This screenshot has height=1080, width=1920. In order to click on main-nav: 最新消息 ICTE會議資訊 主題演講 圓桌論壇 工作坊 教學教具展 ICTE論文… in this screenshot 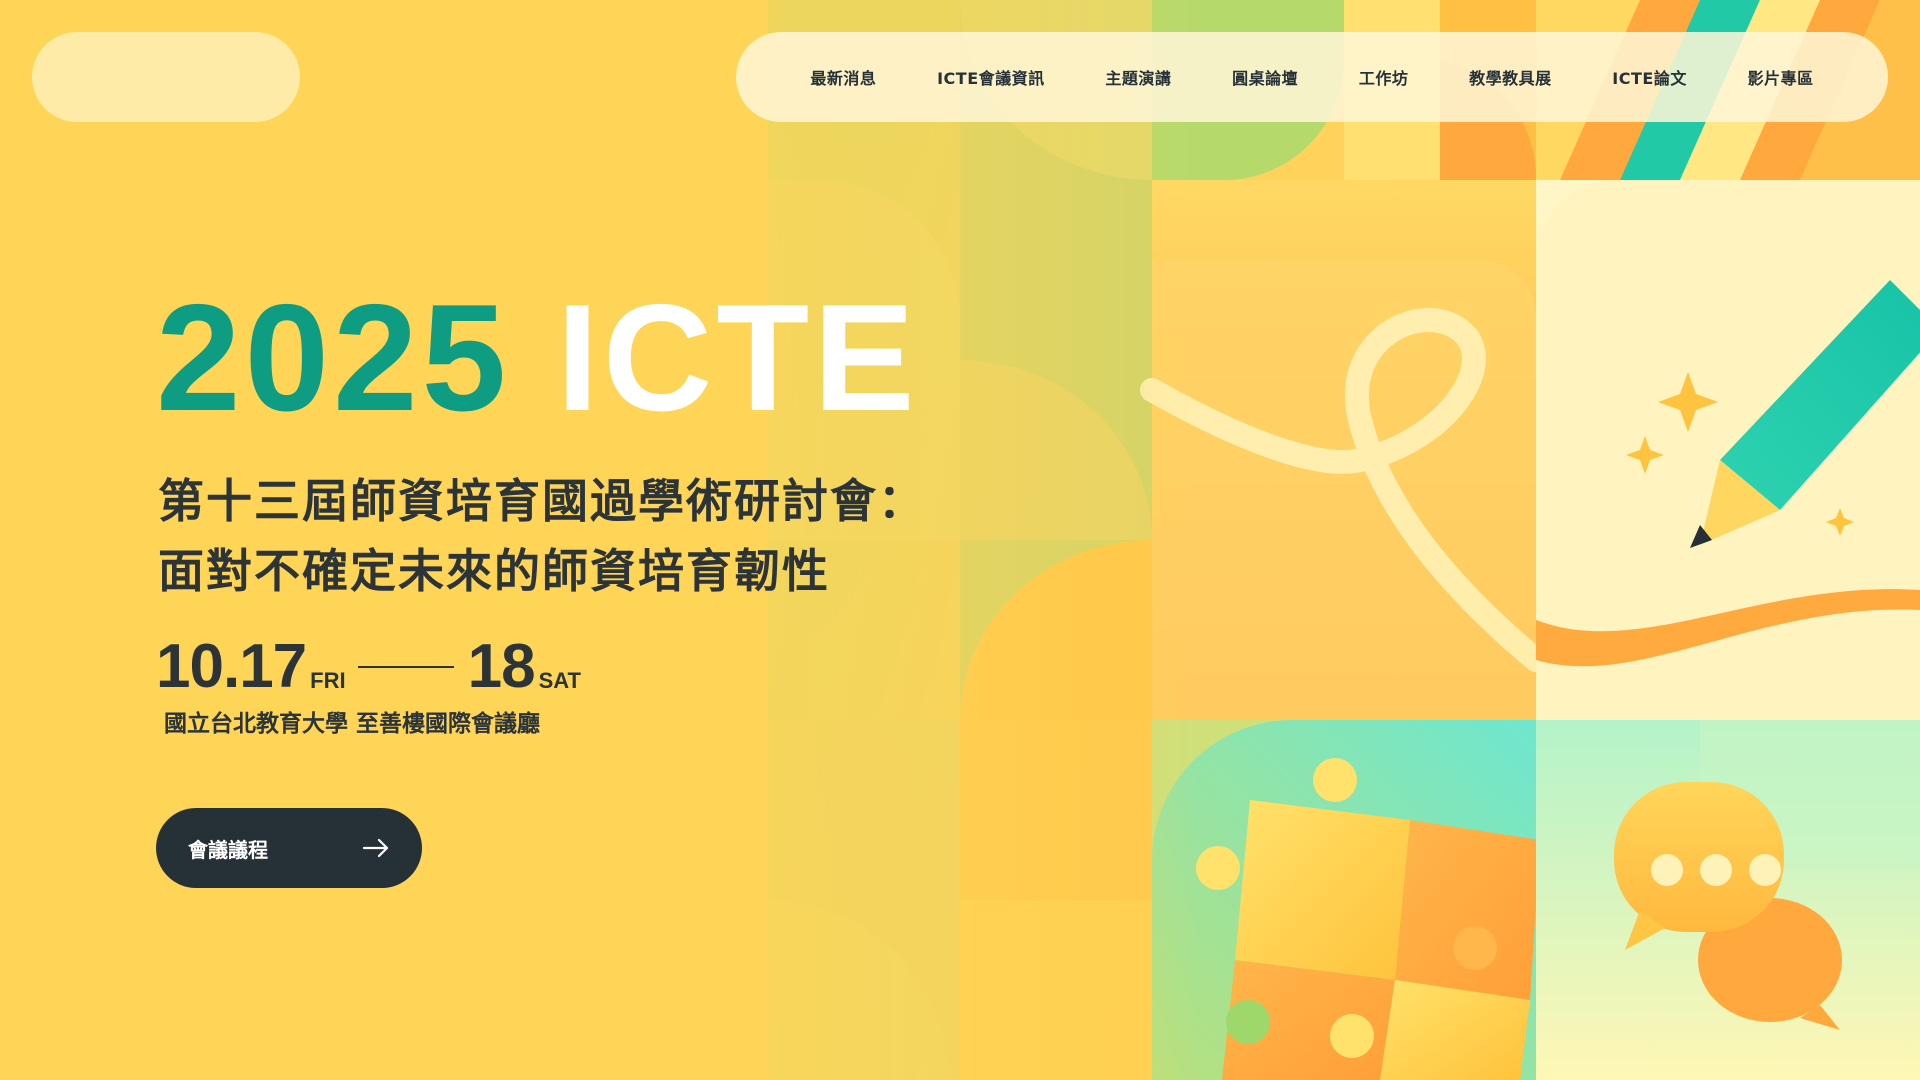, I will do `click(1312, 77)`.